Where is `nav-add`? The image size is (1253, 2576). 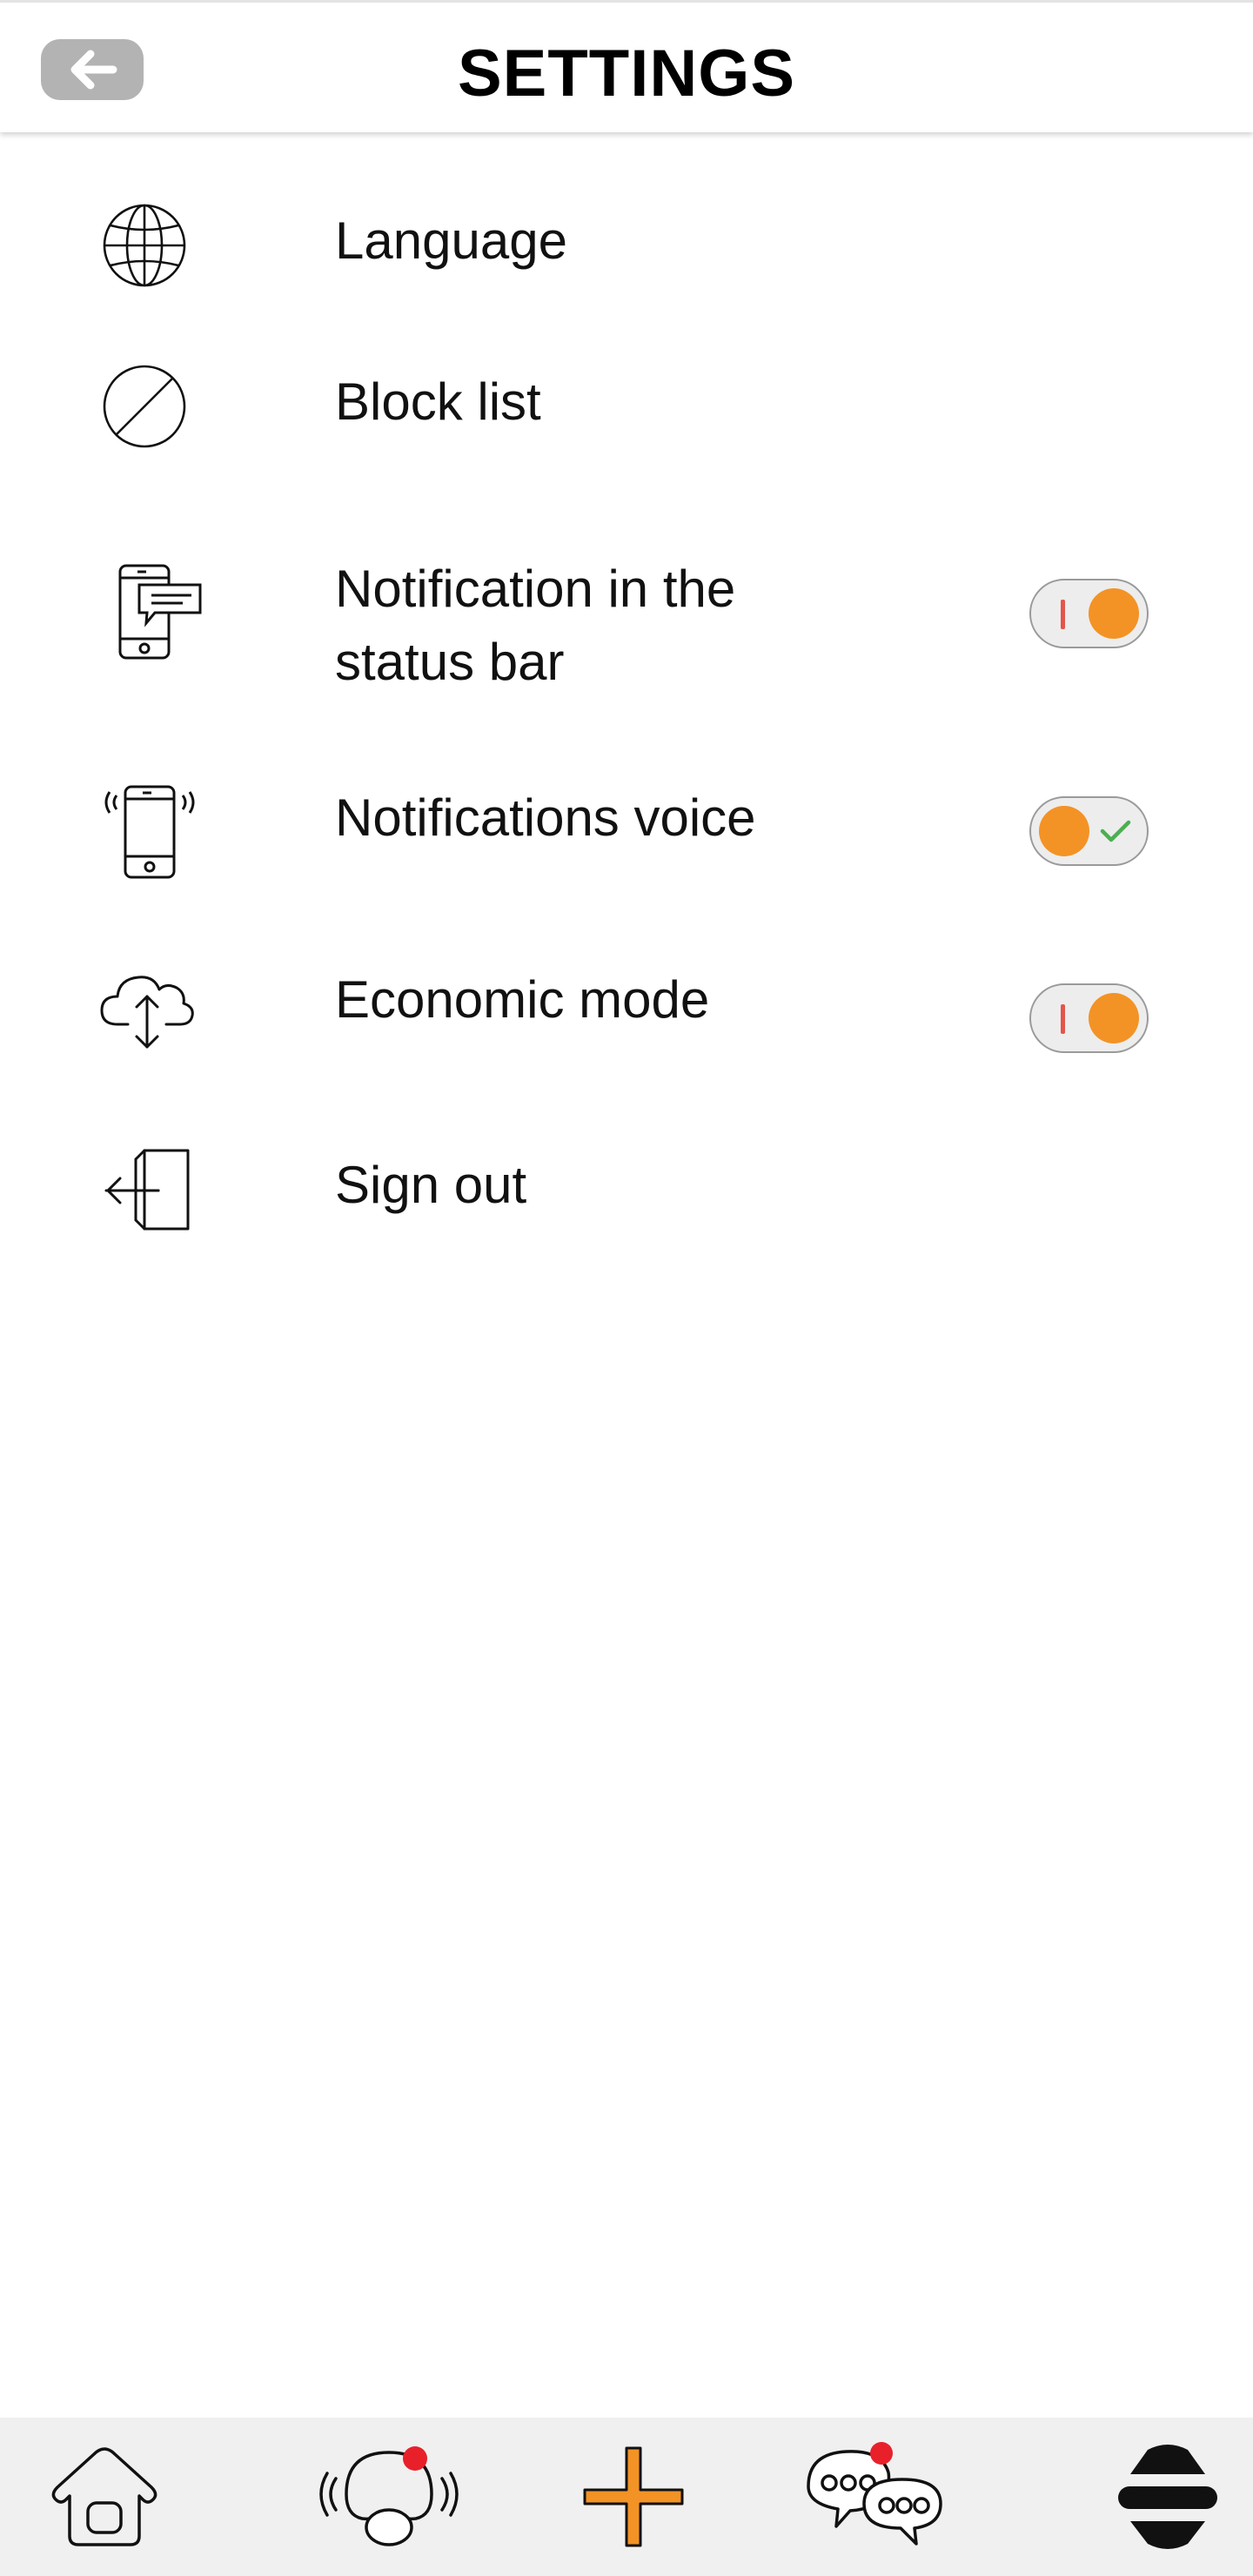
nav-add is located at coordinates (633, 2497).